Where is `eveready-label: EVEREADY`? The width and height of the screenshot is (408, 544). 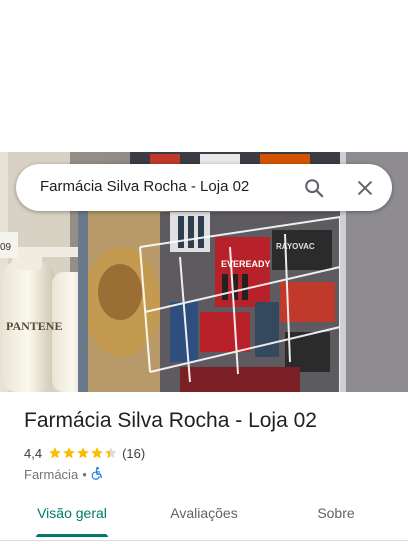
eveready-label: EVEREADY is located at coordinates (246, 264).